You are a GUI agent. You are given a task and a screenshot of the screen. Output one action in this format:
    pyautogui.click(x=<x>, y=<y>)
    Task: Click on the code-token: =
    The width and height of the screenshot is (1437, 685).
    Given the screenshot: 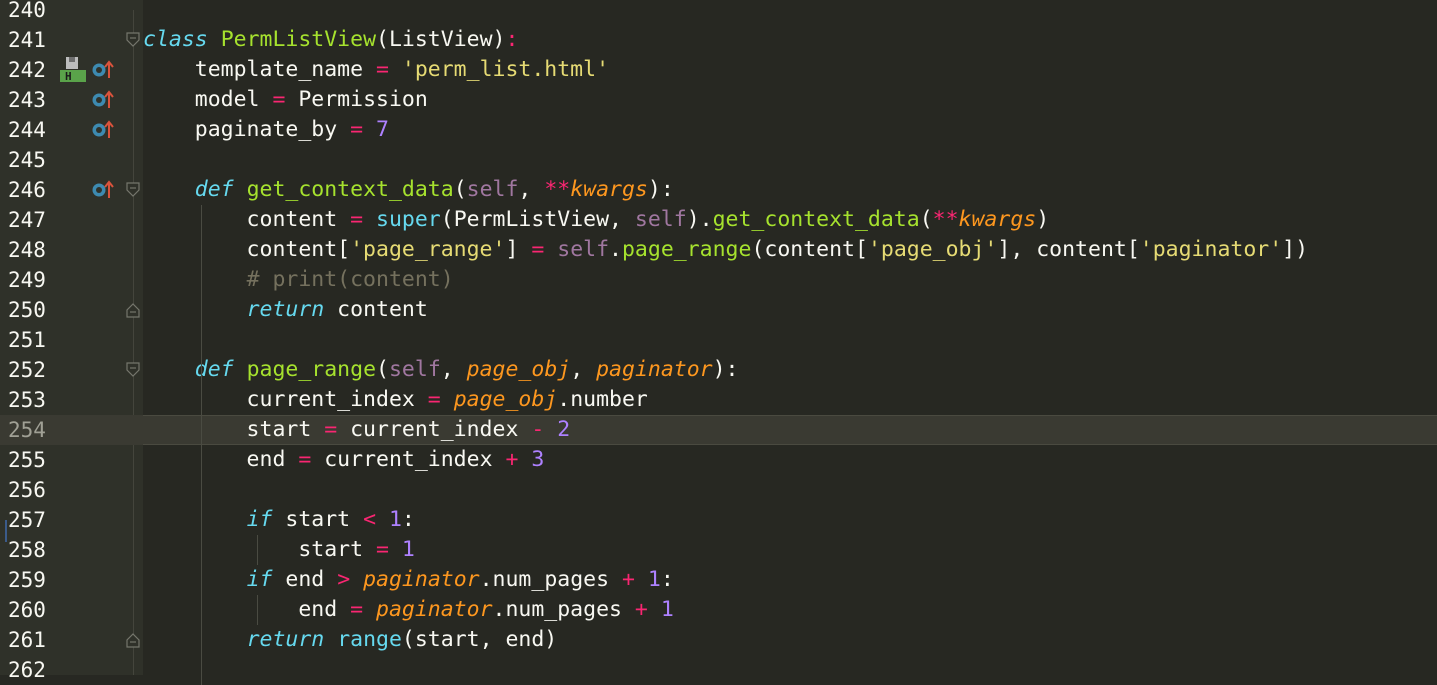 What is the action you would take?
    pyautogui.click(x=538, y=249)
    